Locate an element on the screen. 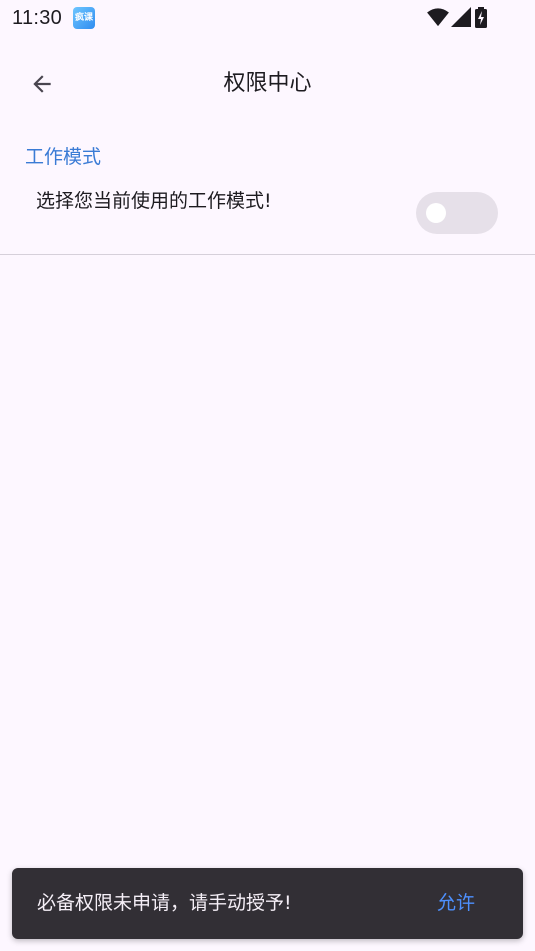  page-title: 权限中心 is located at coordinates (267, 83).